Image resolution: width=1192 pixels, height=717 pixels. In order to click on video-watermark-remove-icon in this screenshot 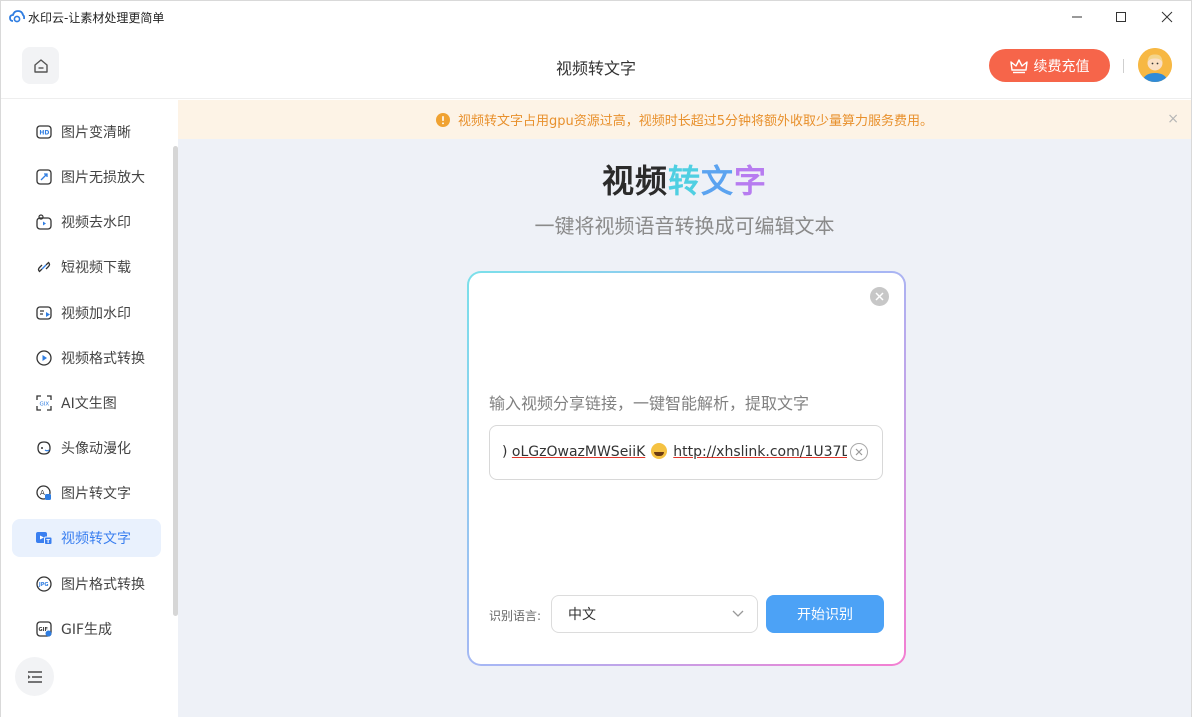, I will do `click(44, 222)`.